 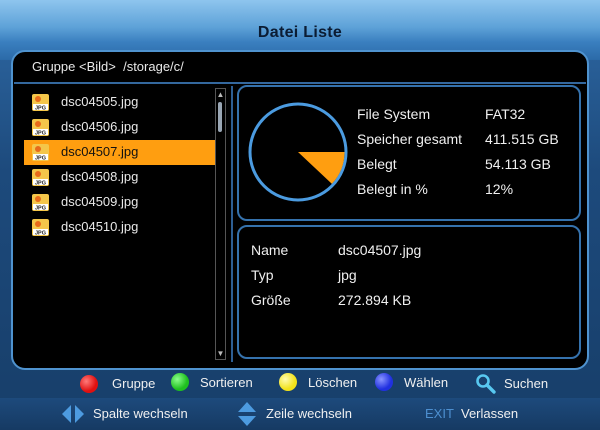 What do you see at coordinates (426, 382) in the screenshot?
I see `blue-key-label: Wählen` at bounding box center [426, 382].